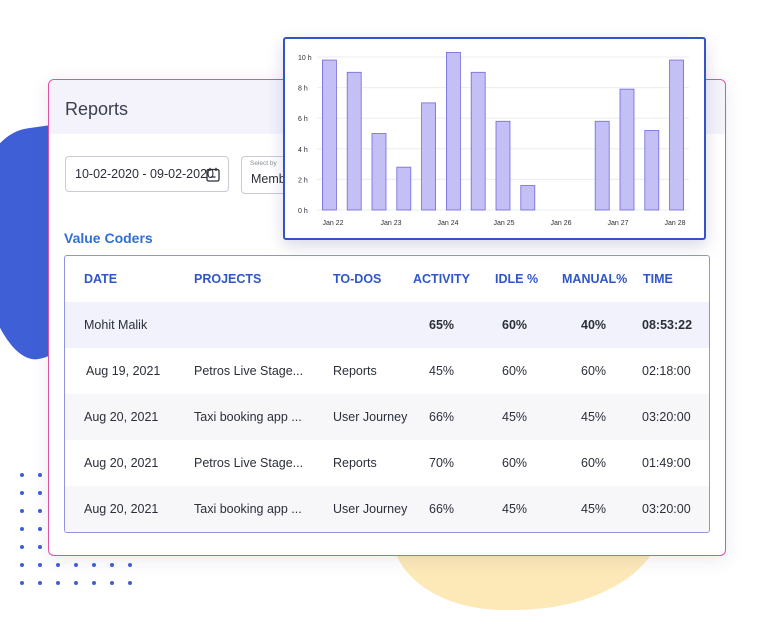 Image resolution: width=768 pixels, height=623 pixels. Describe the element at coordinates (666, 463) in the screenshot. I see `row-time: 01:49:00` at that location.